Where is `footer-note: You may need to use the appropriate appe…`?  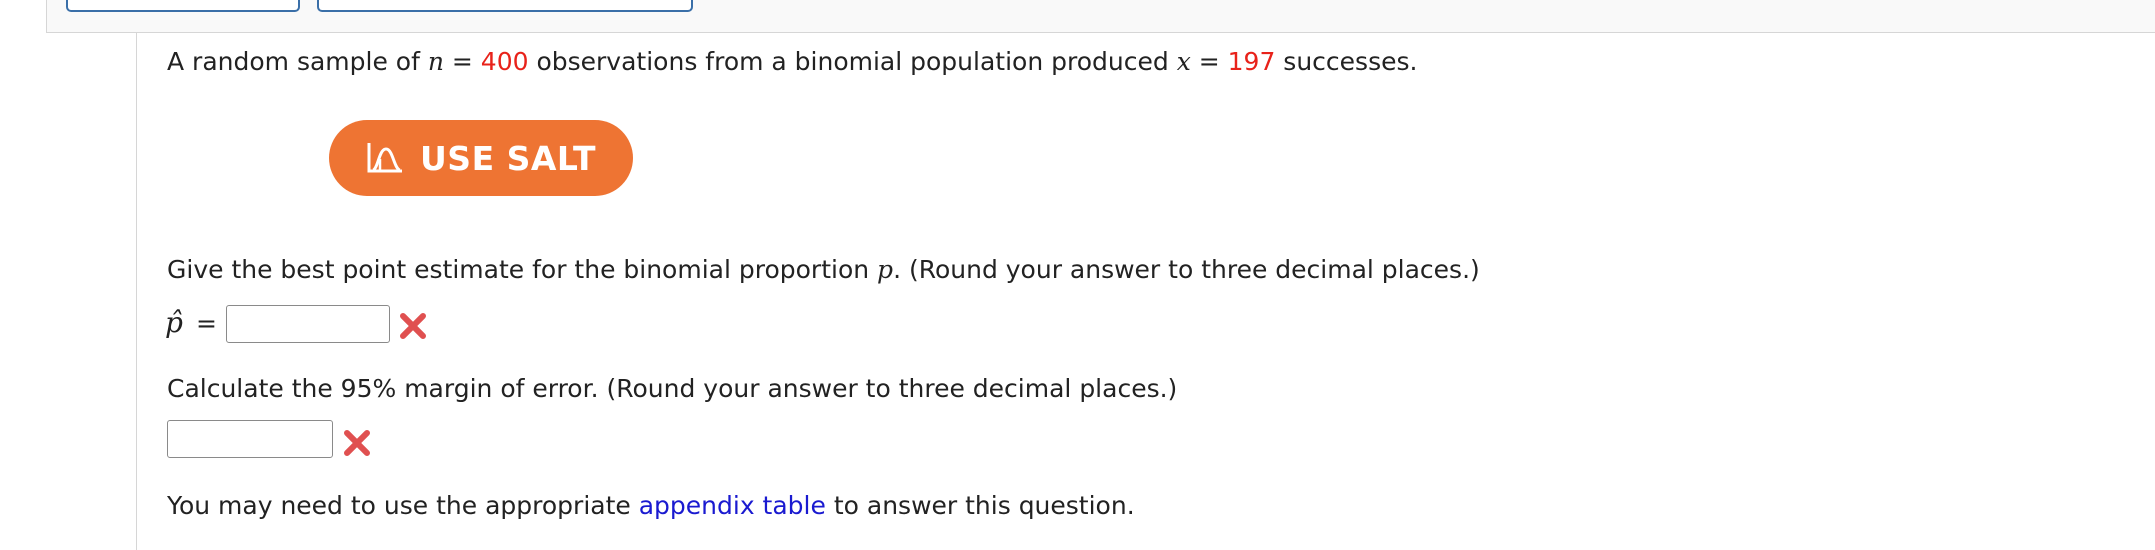
footer-note: You may need to use the appropriate appe… is located at coordinates (651, 506).